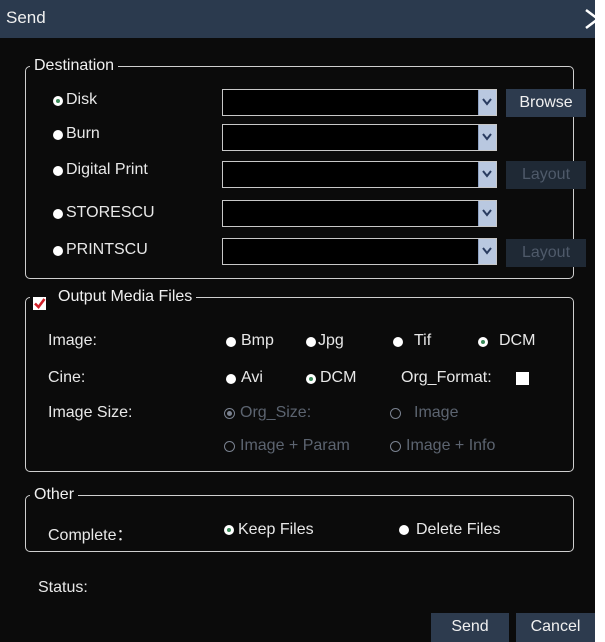  What do you see at coordinates (522, 378) in the screenshot?
I see `org-format-checkbox` at bounding box center [522, 378].